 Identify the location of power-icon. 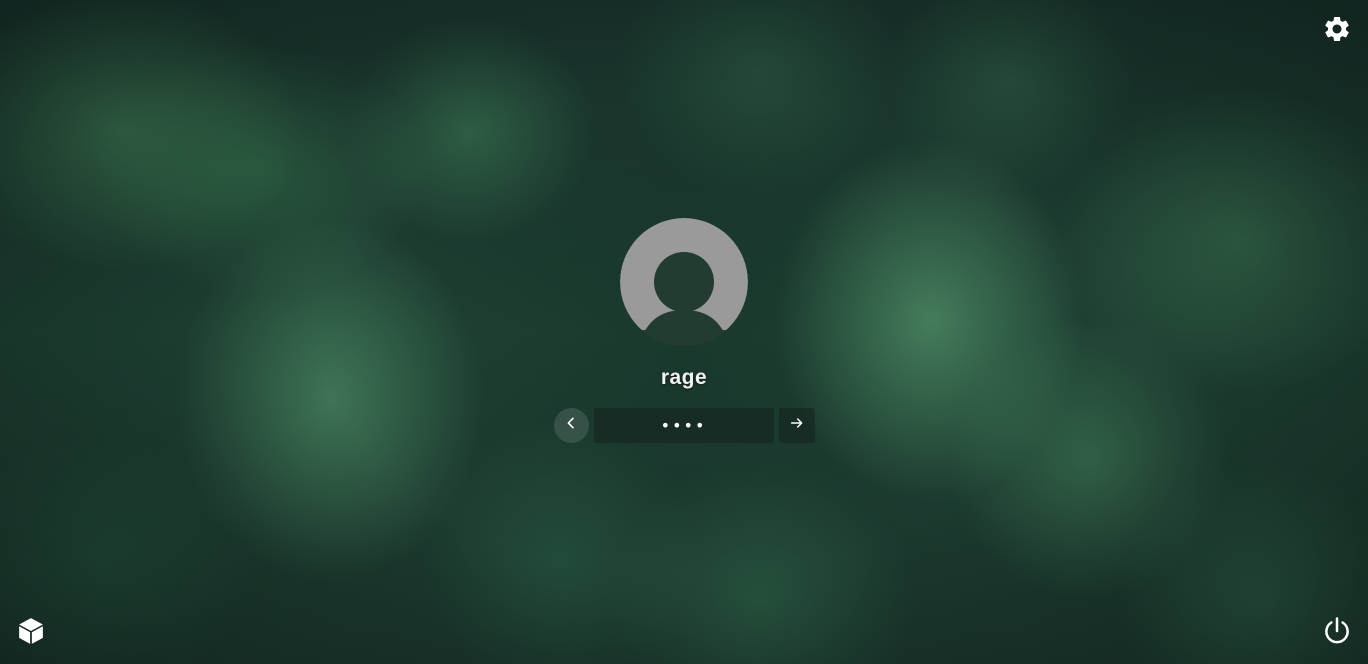
(1337, 633).